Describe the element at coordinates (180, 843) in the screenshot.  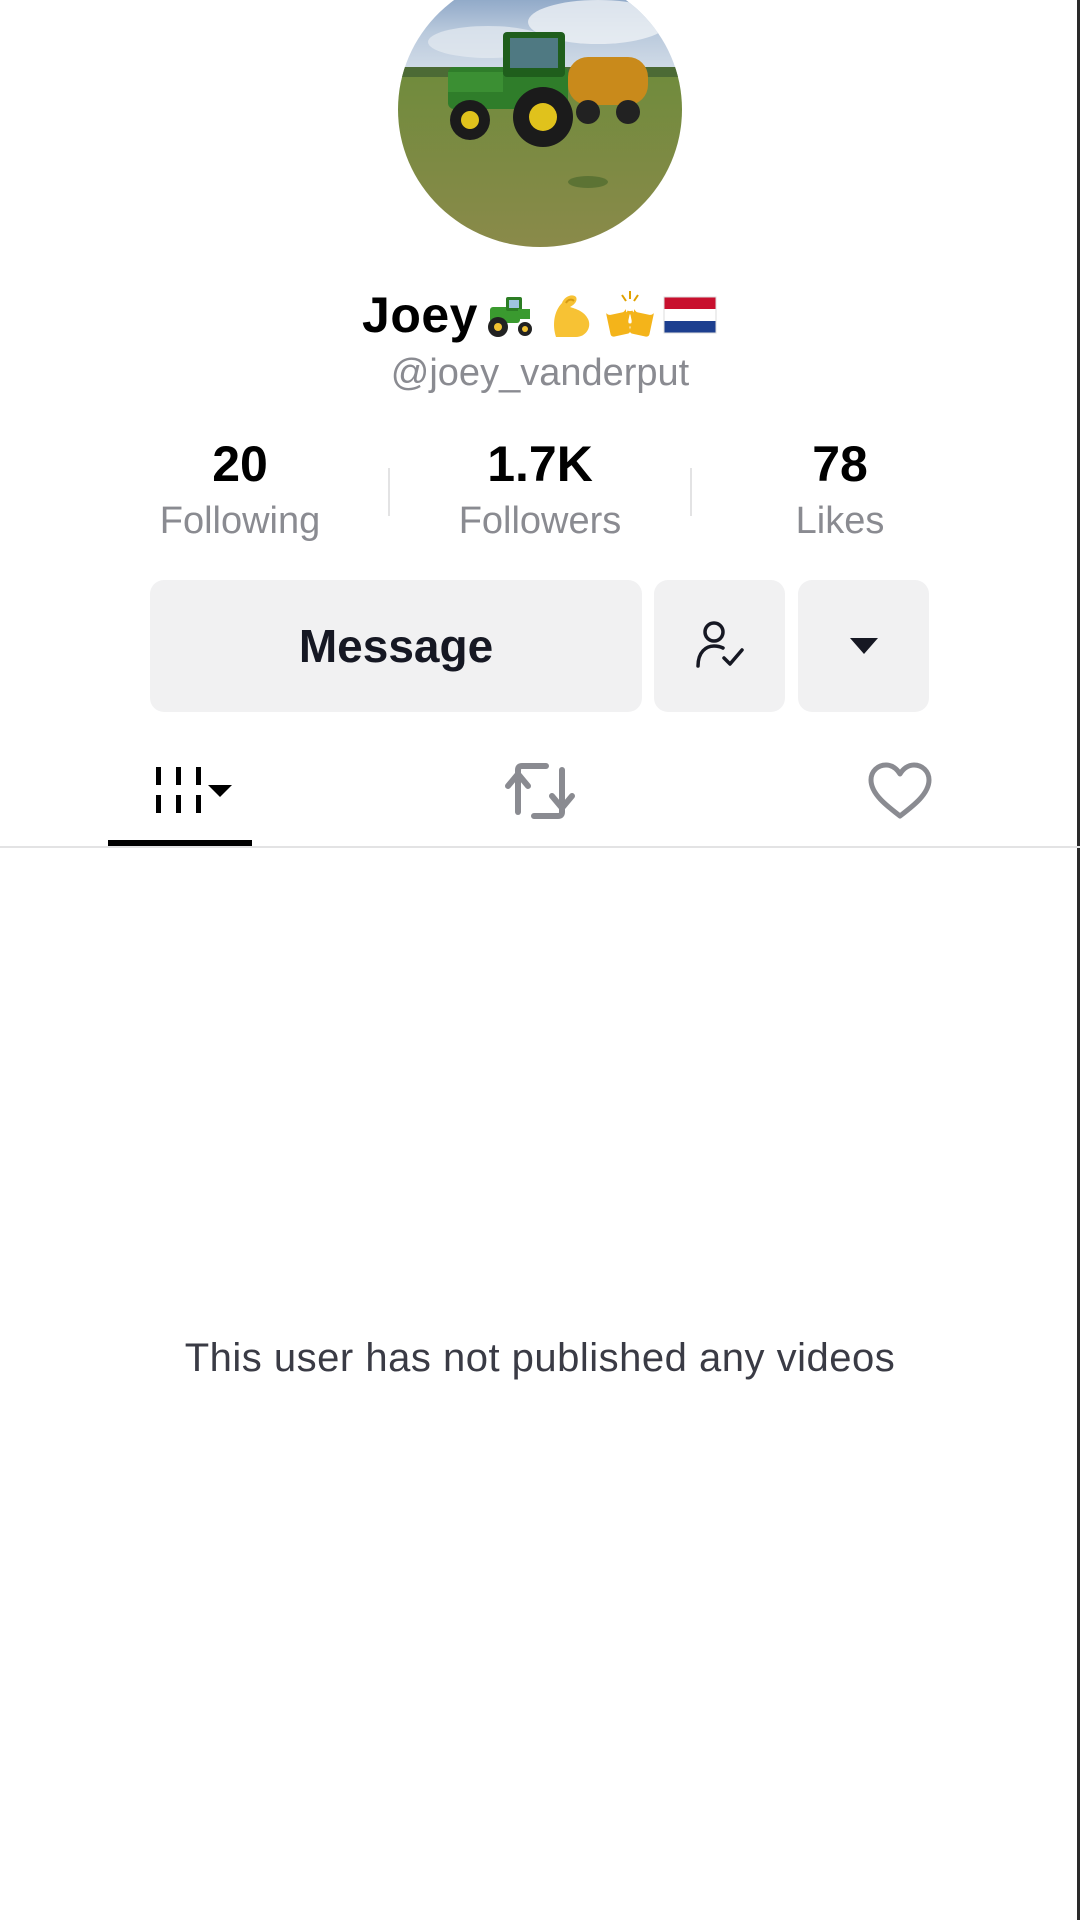
I see `active-tab-indicator` at that location.